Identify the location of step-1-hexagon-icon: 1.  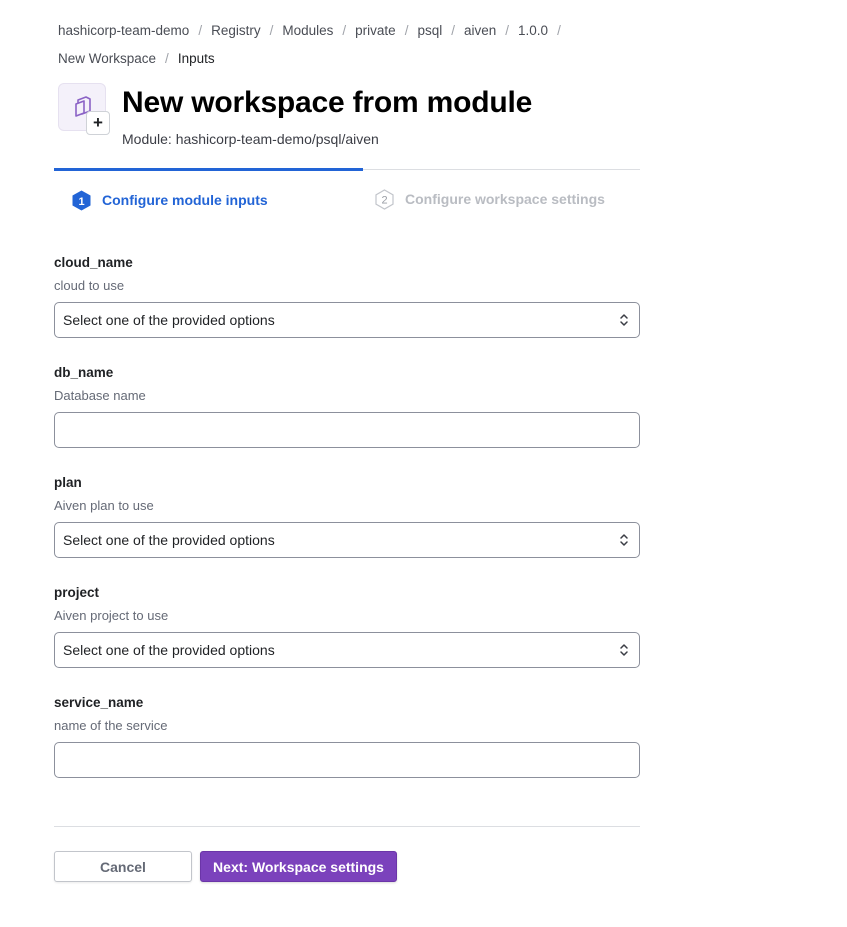
(81, 200).